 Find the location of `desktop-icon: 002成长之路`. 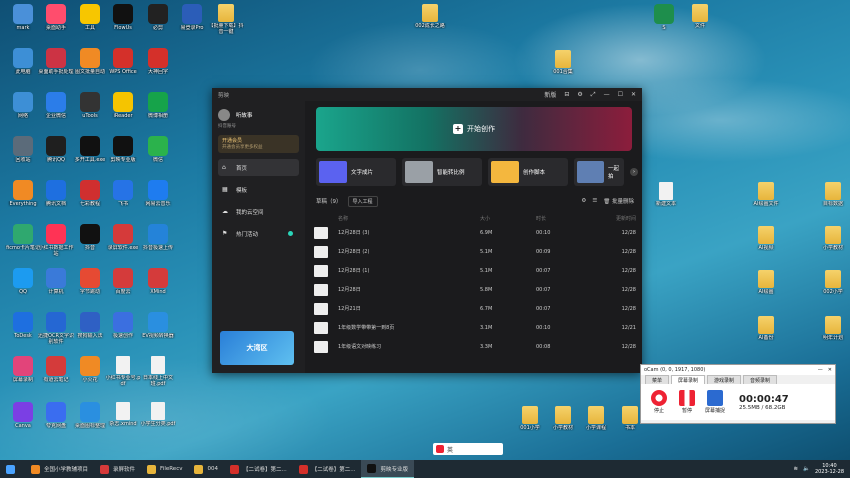

desktop-icon: 002成长之路 is located at coordinates (430, 16).